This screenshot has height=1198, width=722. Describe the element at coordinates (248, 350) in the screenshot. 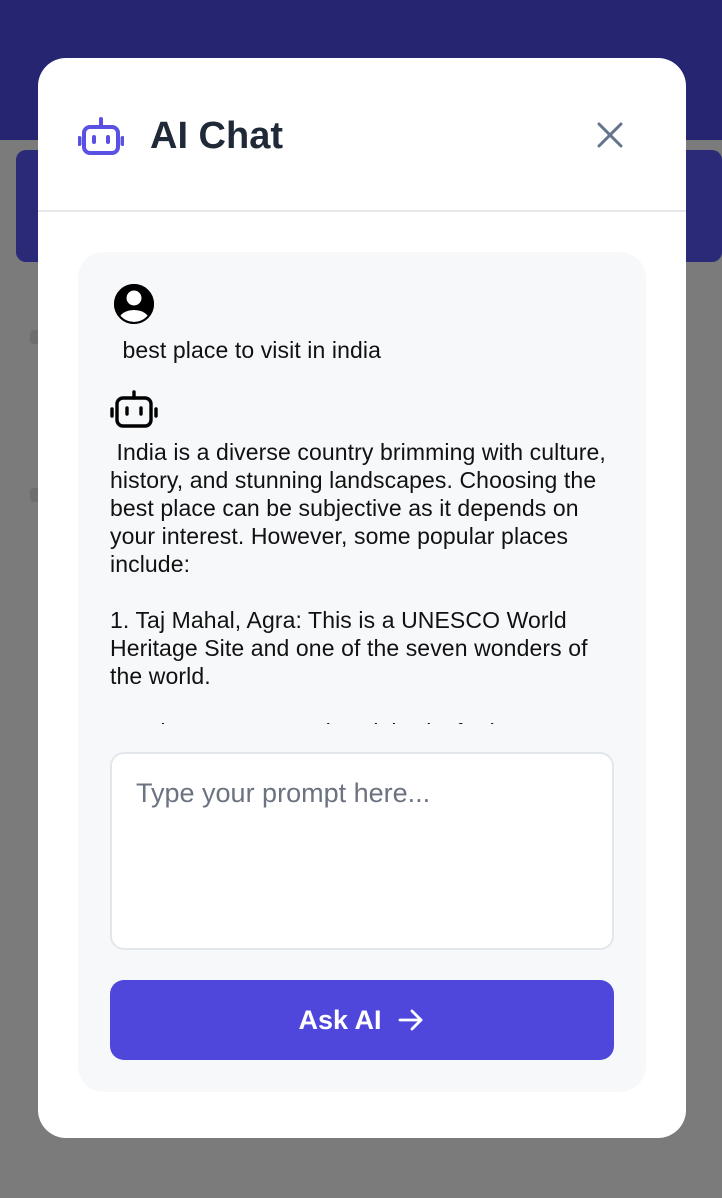

I see `user-message-text: best place to visit in india` at that location.